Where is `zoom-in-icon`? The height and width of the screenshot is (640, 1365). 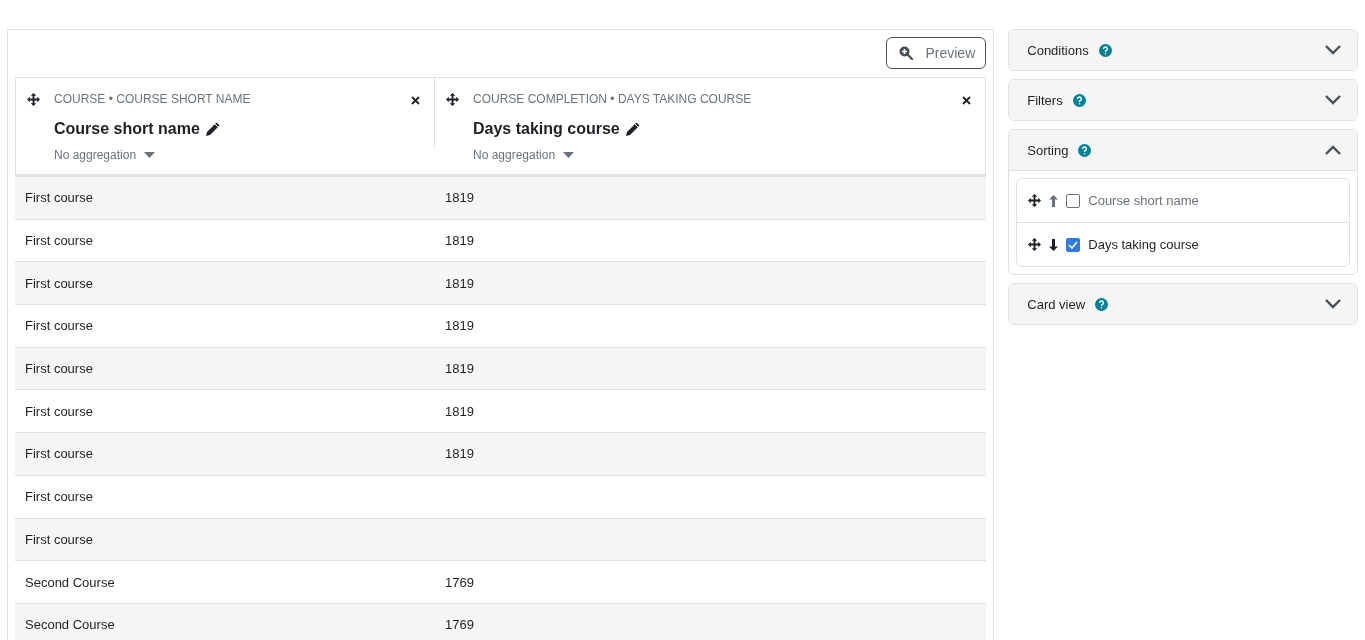
zoom-in-icon is located at coordinates (906, 53).